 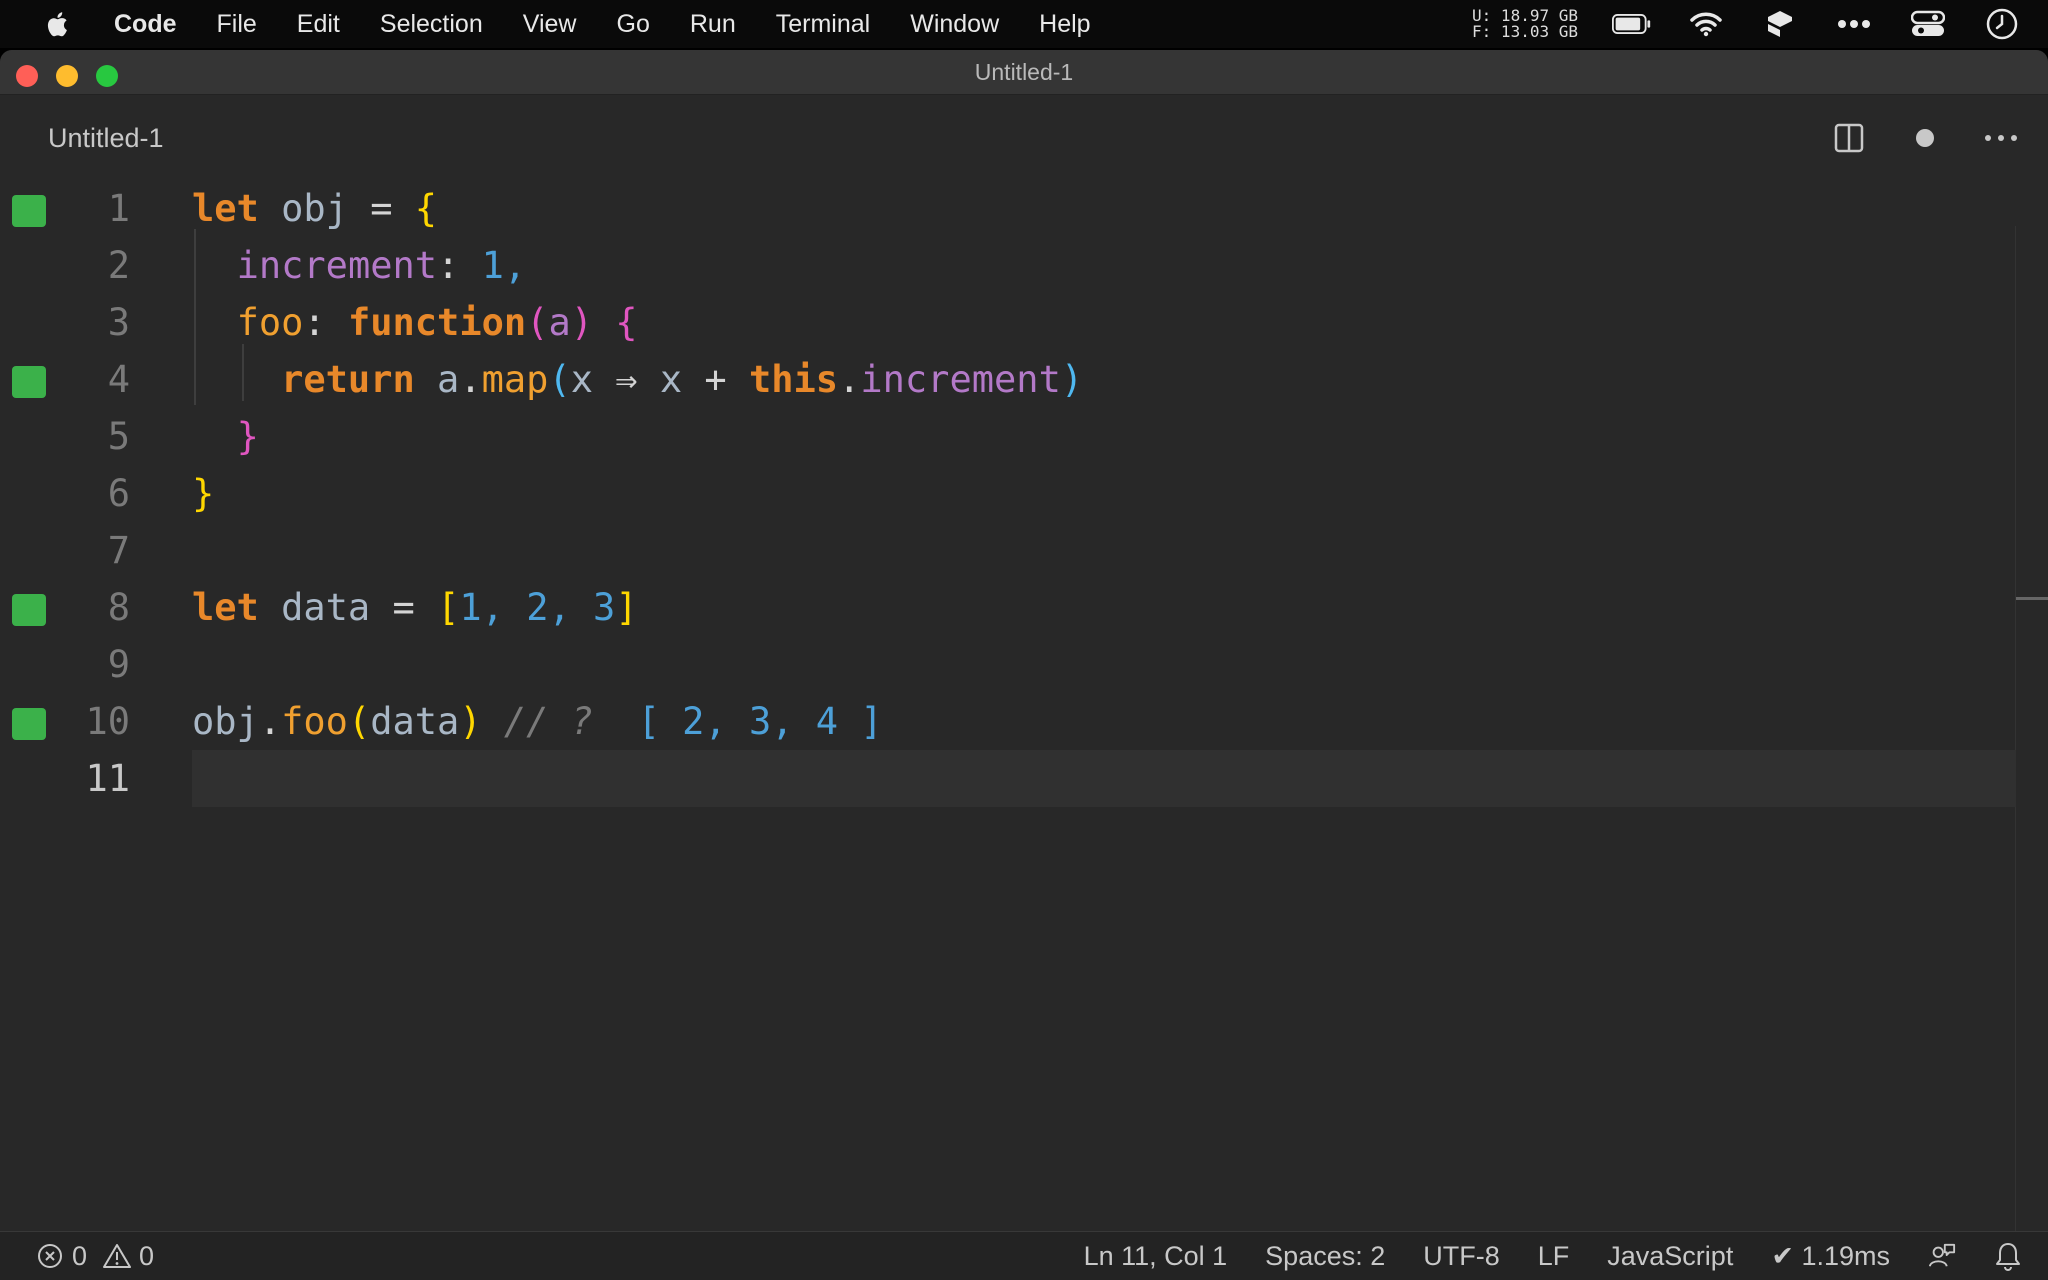 What do you see at coordinates (118, 436) in the screenshot?
I see `line-number: 5` at bounding box center [118, 436].